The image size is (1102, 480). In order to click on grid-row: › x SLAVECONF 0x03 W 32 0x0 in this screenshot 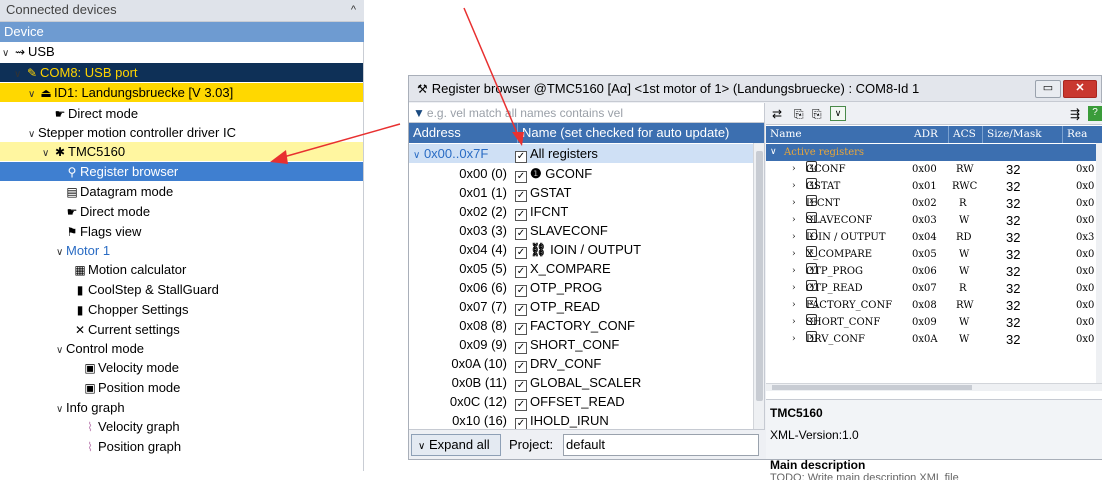, I will do `click(931, 220)`.